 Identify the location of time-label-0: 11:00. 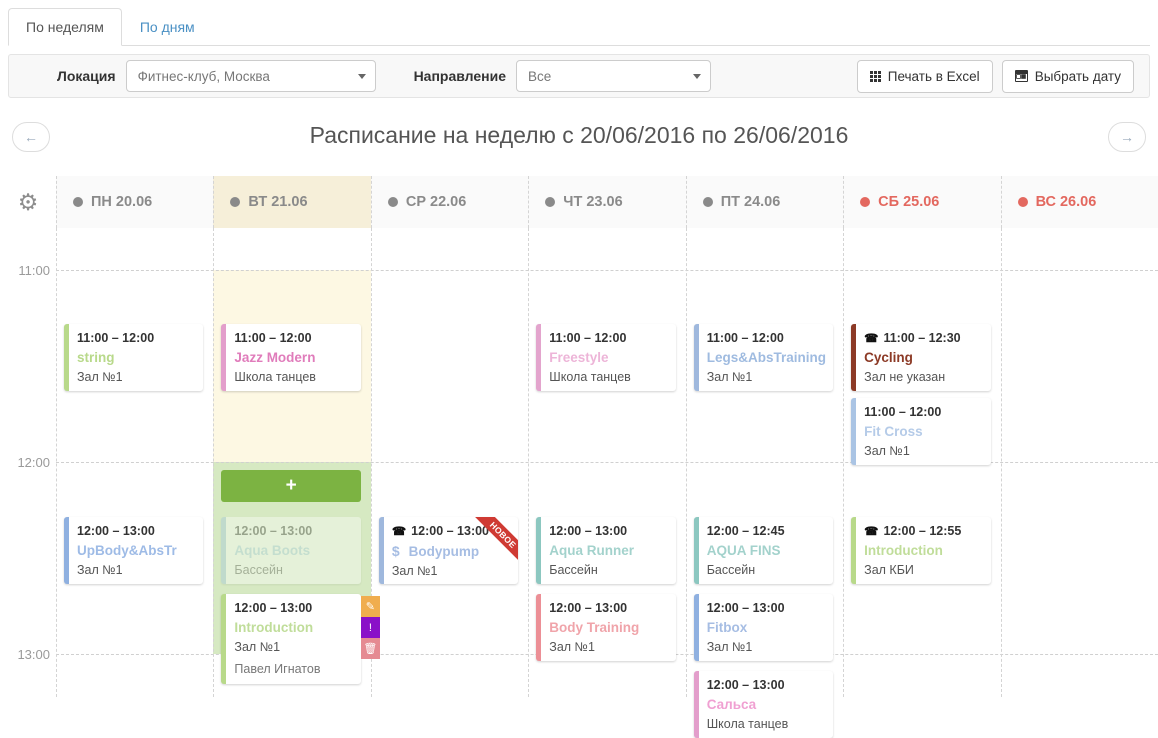
(25, 270).